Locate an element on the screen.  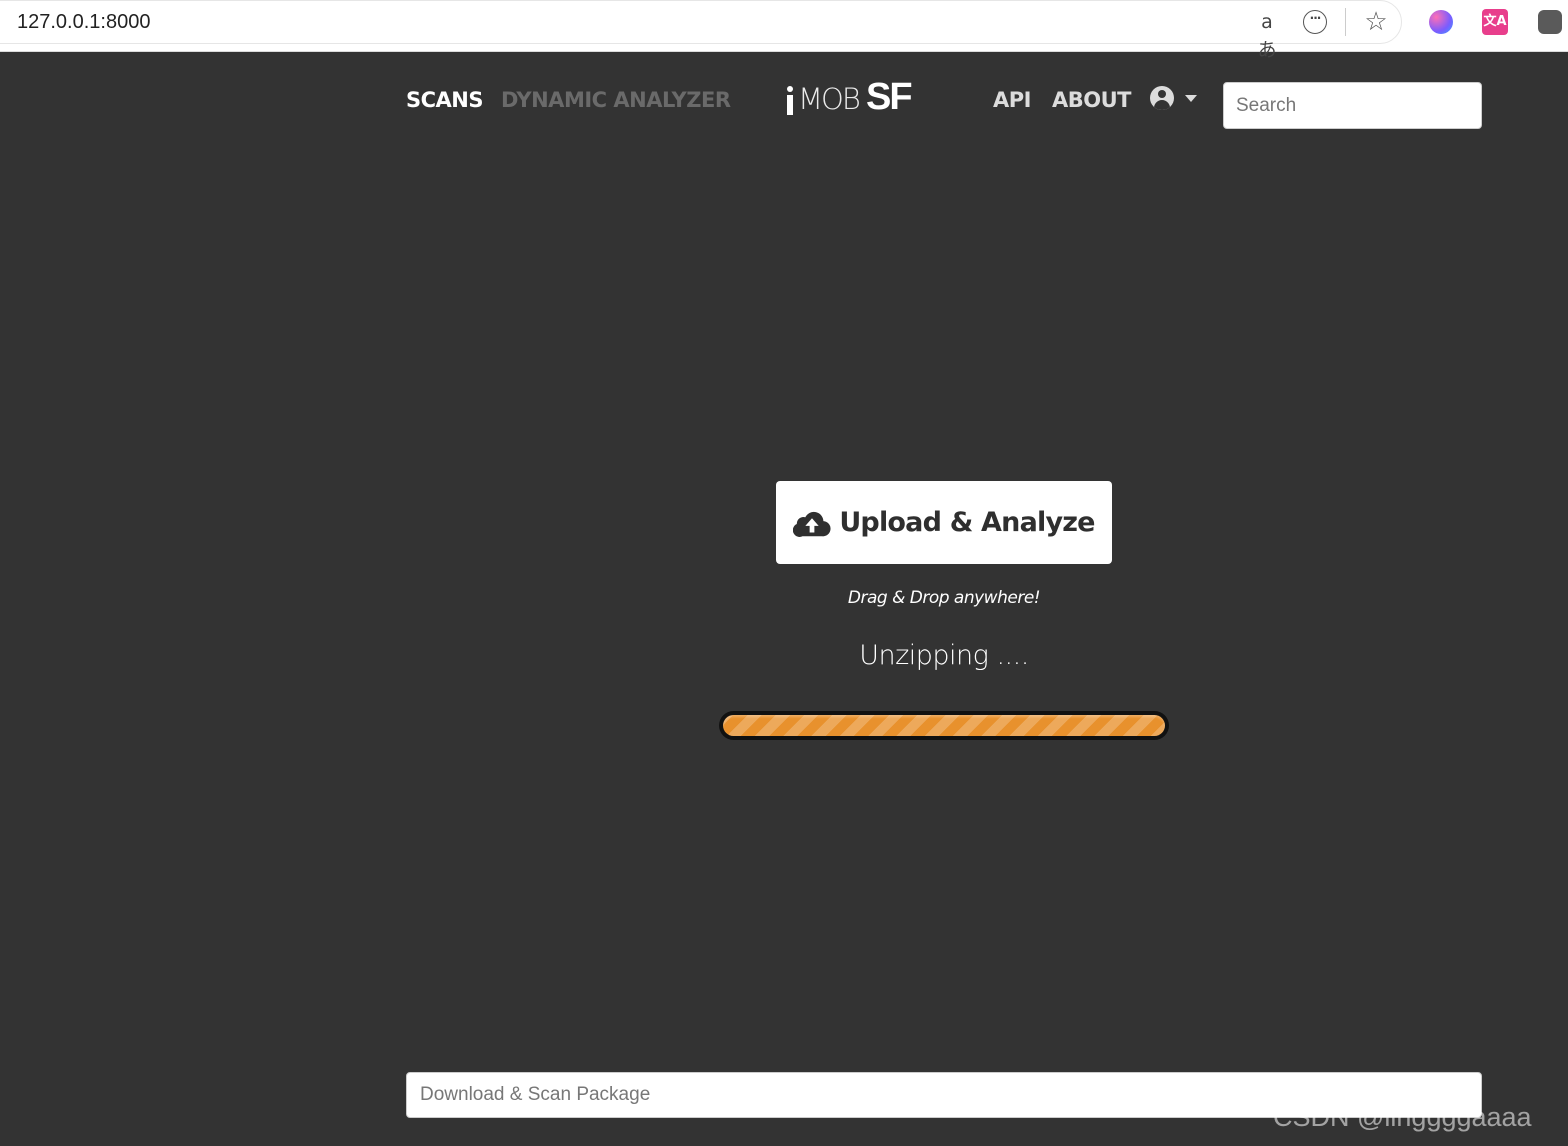
caret-down-icon is located at coordinates (1191, 98).